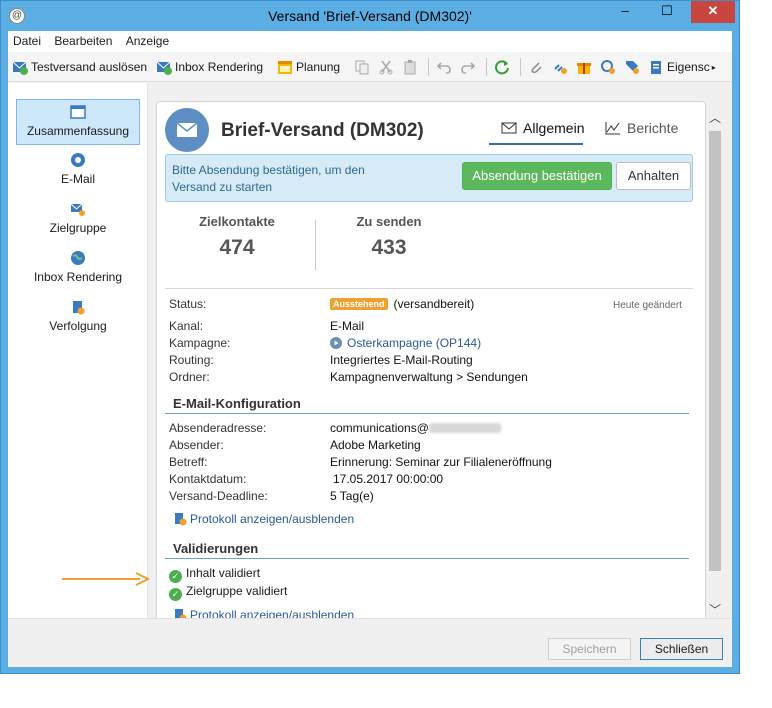 This screenshot has width=772, height=708. What do you see at coordinates (352, 496) in the screenshot?
I see `deadline-value: 5 Tag(e)` at bounding box center [352, 496].